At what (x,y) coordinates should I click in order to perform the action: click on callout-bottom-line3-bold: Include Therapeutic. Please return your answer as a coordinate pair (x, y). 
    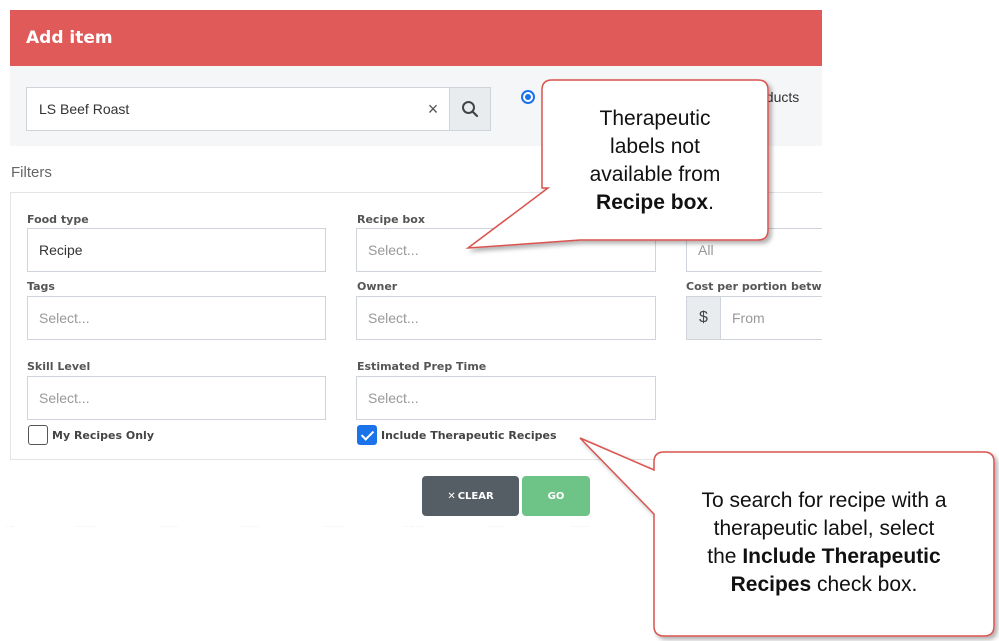
    Looking at the image, I should click on (841, 556).